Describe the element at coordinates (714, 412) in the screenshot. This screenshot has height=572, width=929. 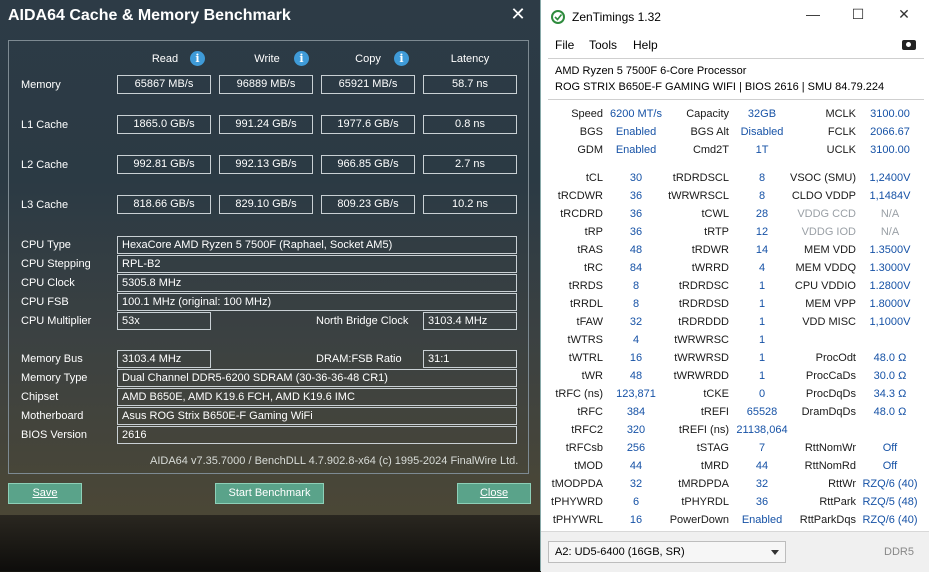
I see `timing-label: tREFI` at that location.